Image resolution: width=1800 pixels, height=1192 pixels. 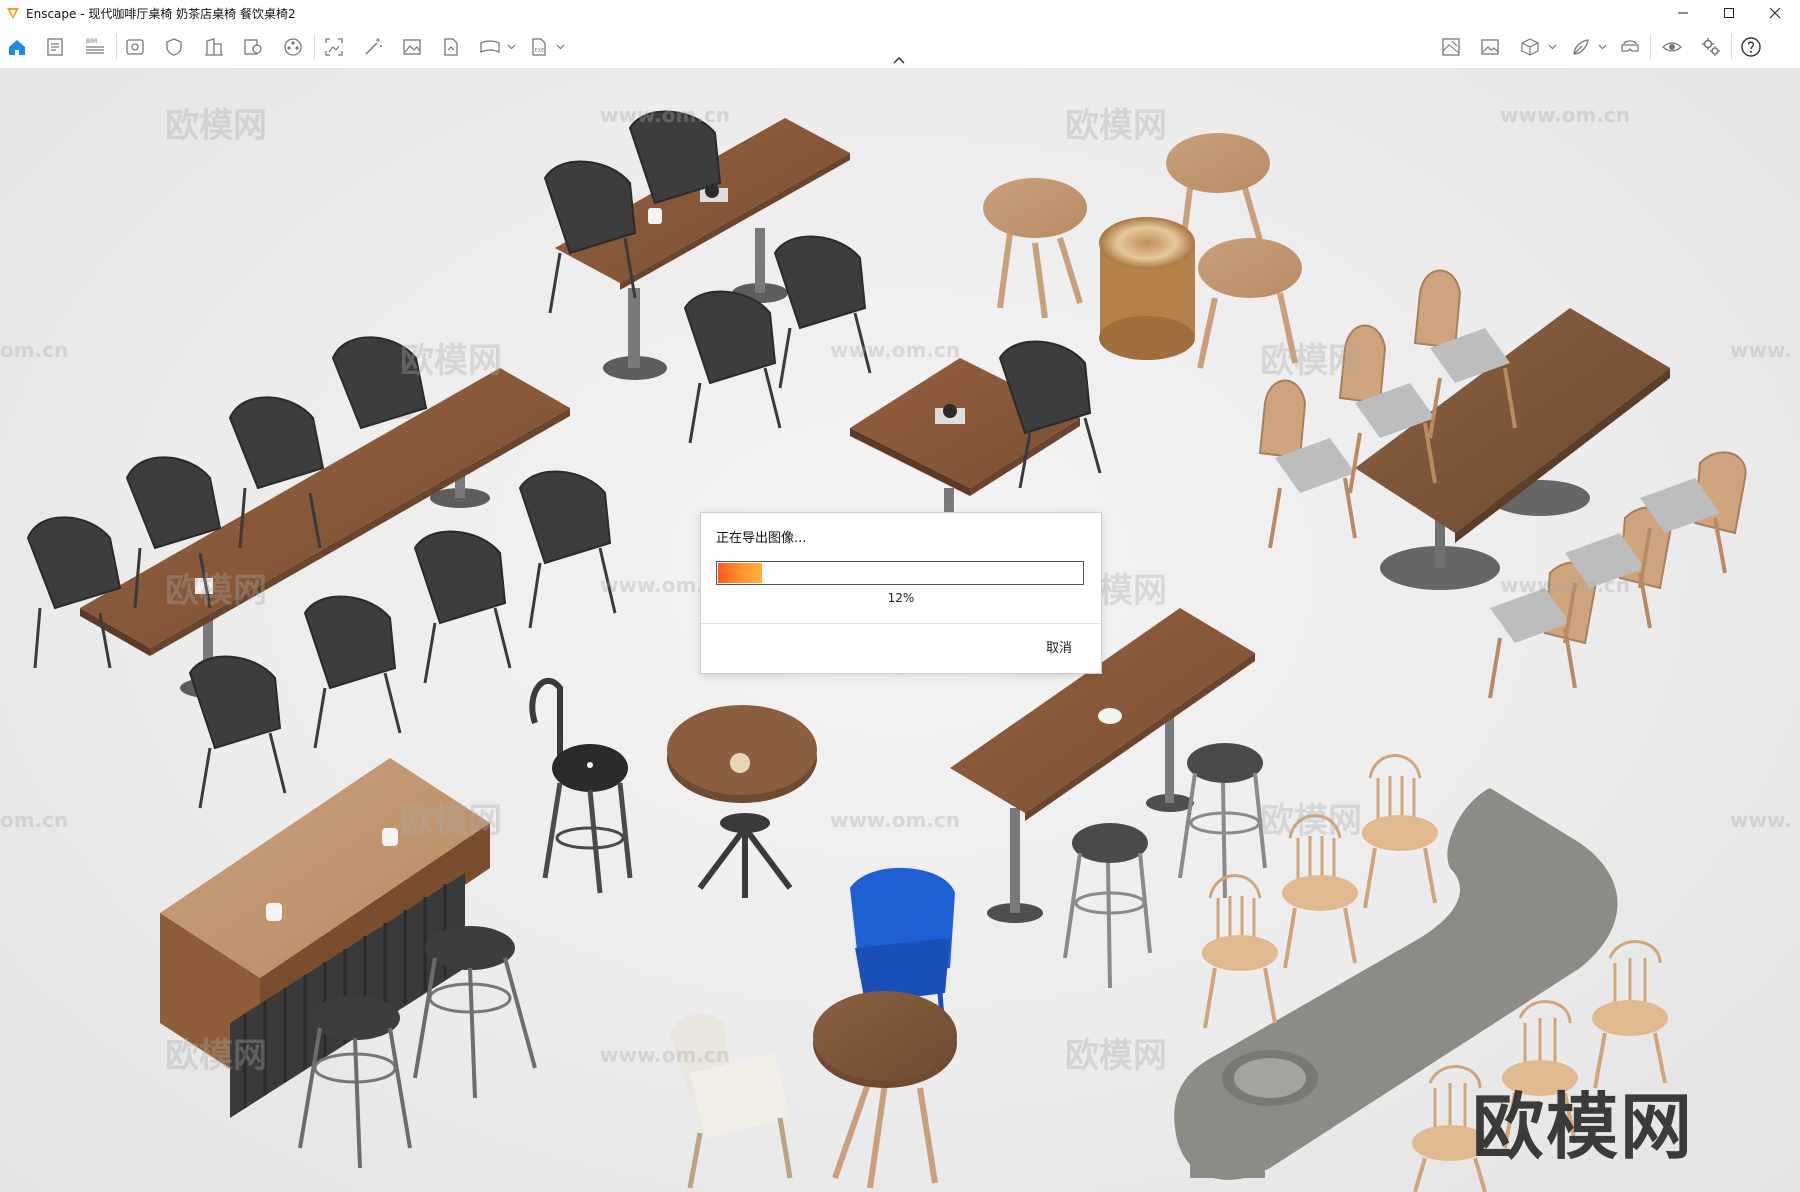 I want to click on dialog-divider, so click(x=901, y=623).